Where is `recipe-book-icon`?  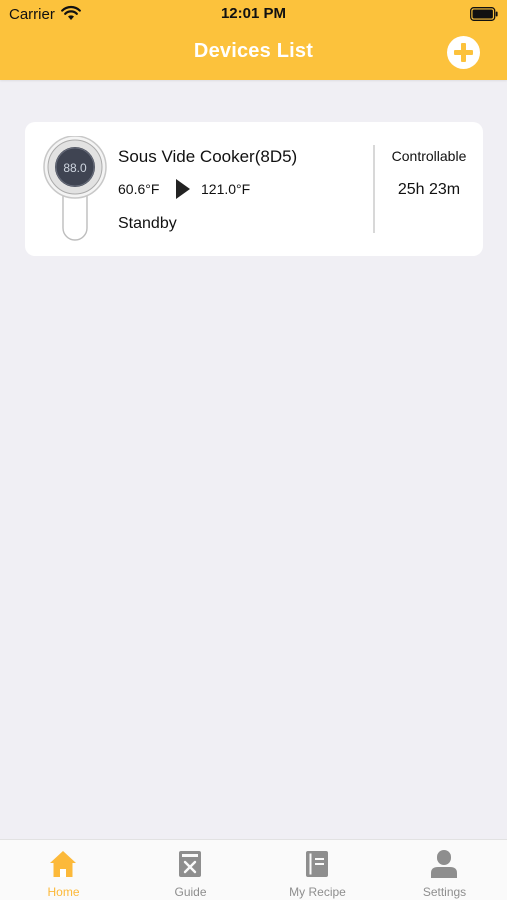
recipe-book-icon is located at coordinates (317, 864).